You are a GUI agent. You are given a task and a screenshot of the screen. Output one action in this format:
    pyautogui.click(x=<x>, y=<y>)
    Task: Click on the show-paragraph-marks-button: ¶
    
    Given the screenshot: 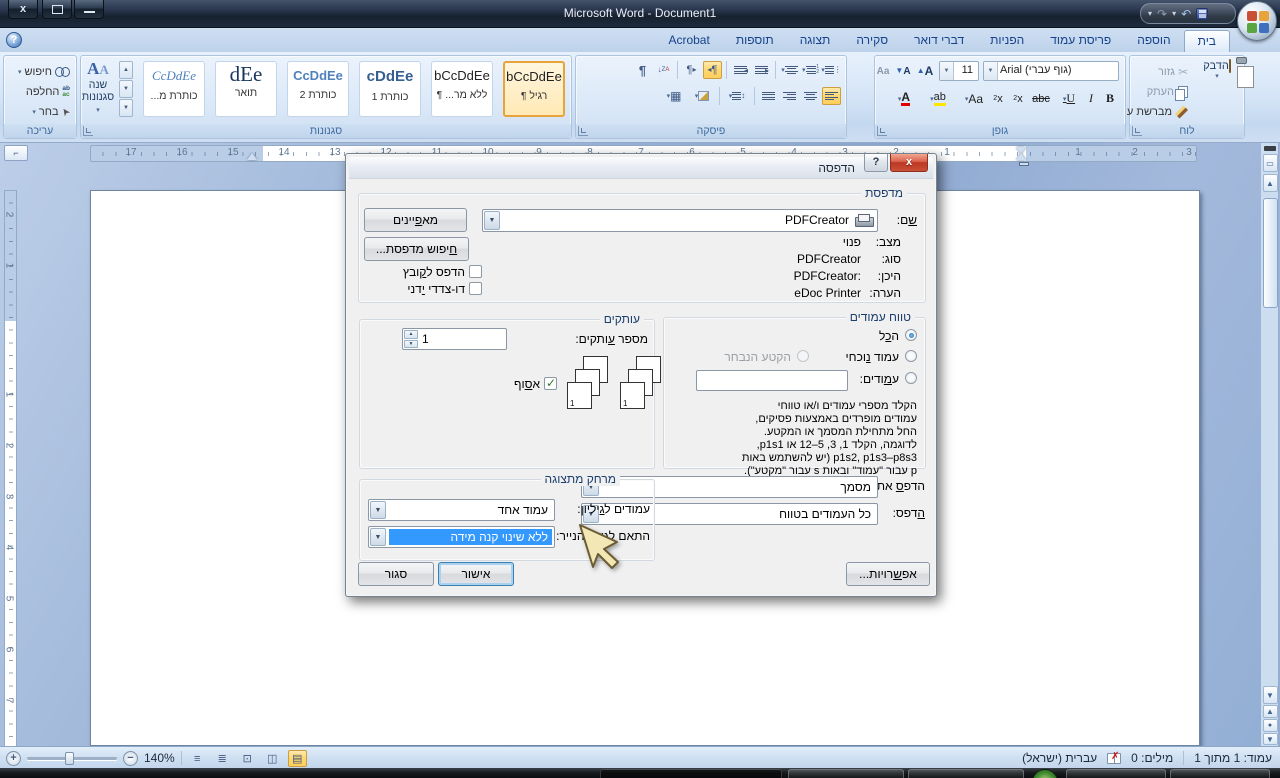 What is the action you would take?
    pyautogui.click(x=642, y=70)
    